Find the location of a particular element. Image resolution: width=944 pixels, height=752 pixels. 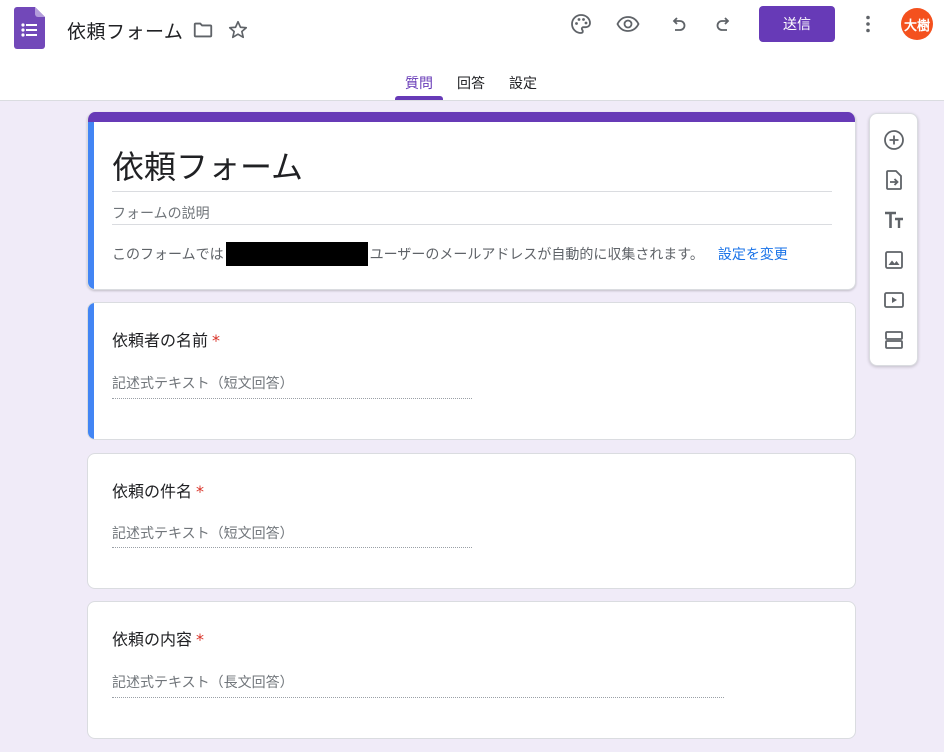

email-note-prefix: このフォームでは is located at coordinates (168, 255).